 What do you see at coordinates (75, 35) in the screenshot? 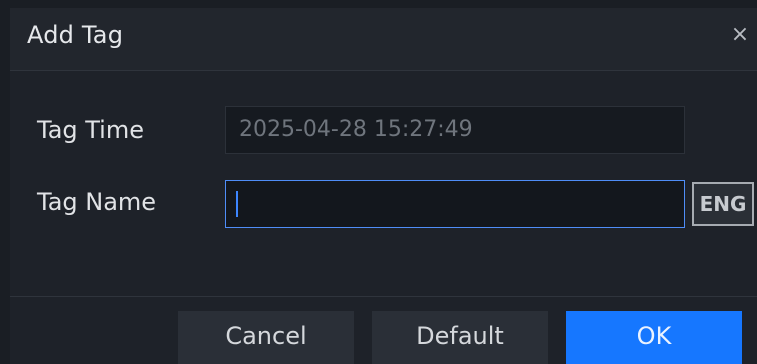
I see `dialog-title: Add Tag` at bounding box center [75, 35].